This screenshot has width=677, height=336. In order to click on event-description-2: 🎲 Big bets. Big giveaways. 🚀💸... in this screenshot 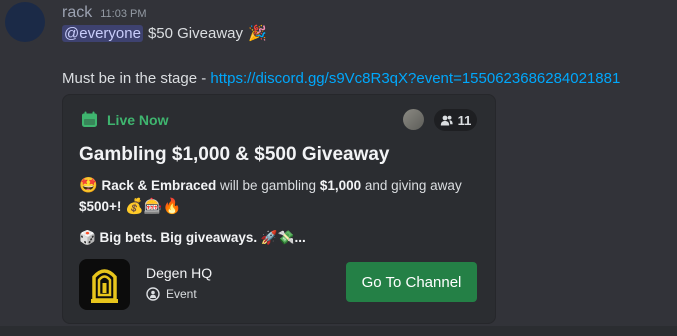, I will do `click(192, 237)`.